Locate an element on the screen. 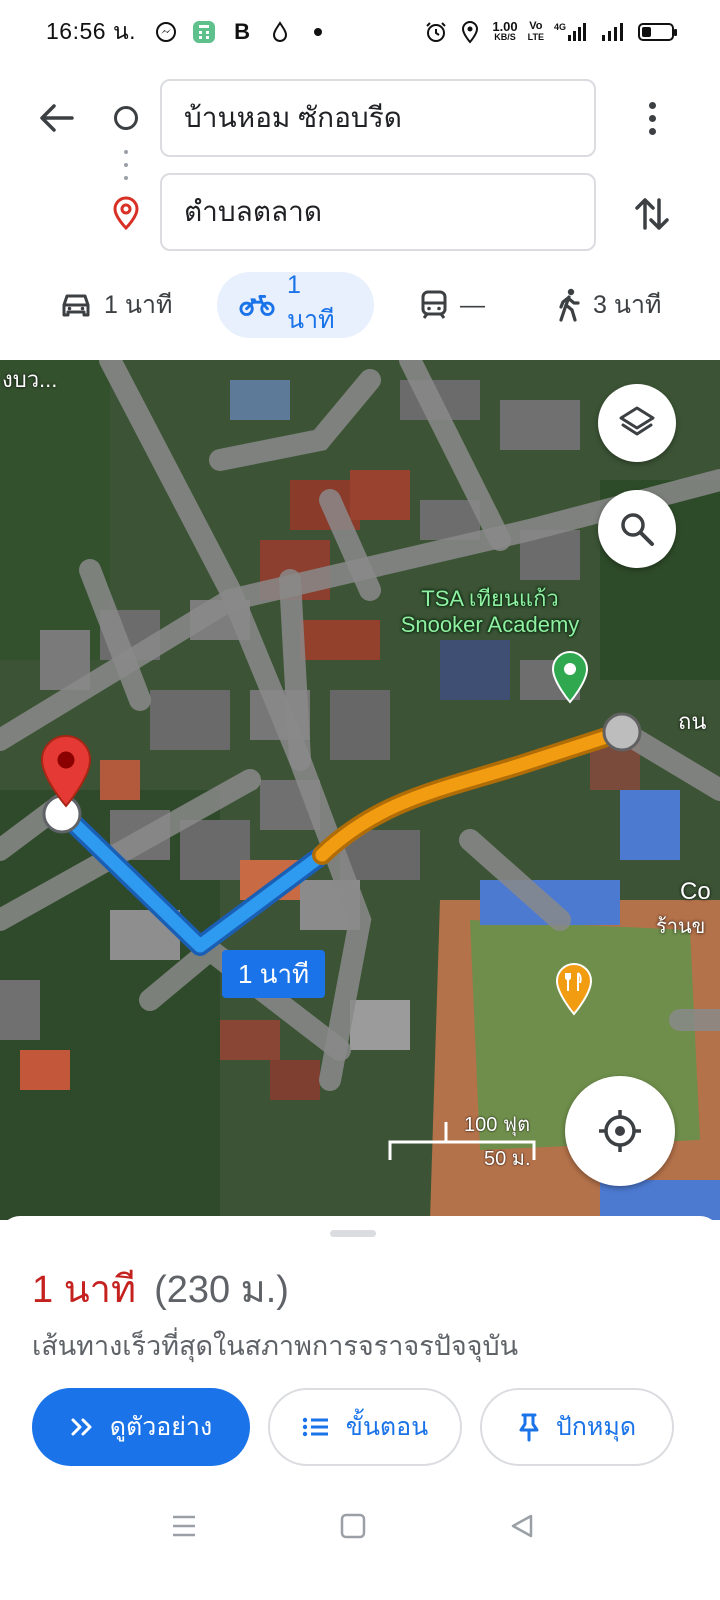 The image size is (720, 1600). route-description: เส้นทางเร็วที่สุดในสภาพการจราจรปัจจุบัน is located at coordinates (275, 1346).